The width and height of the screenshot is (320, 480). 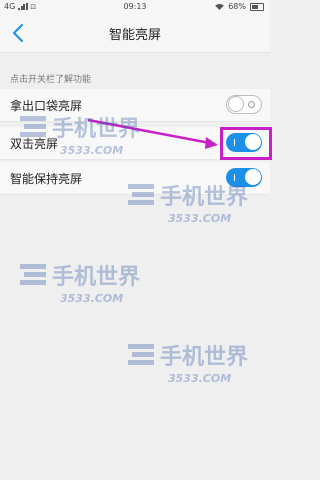 What do you see at coordinates (152, 133) in the screenshot?
I see `annotation-arrow-icon` at bounding box center [152, 133].